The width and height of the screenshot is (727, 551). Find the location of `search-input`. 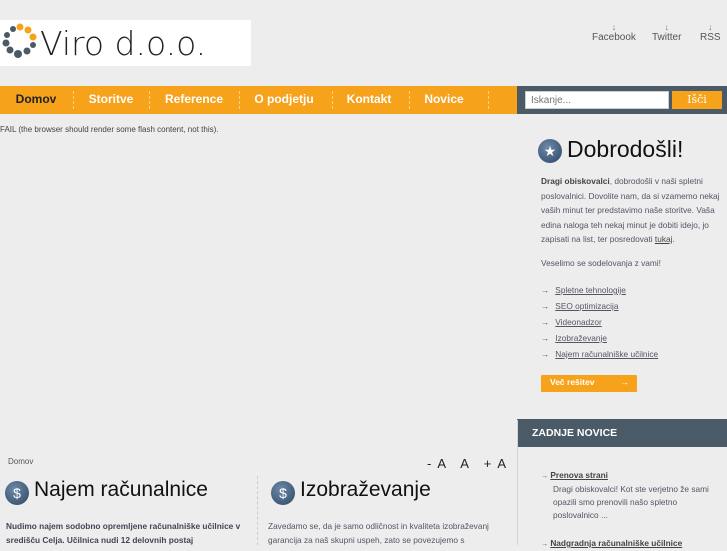

search-input is located at coordinates (597, 100).